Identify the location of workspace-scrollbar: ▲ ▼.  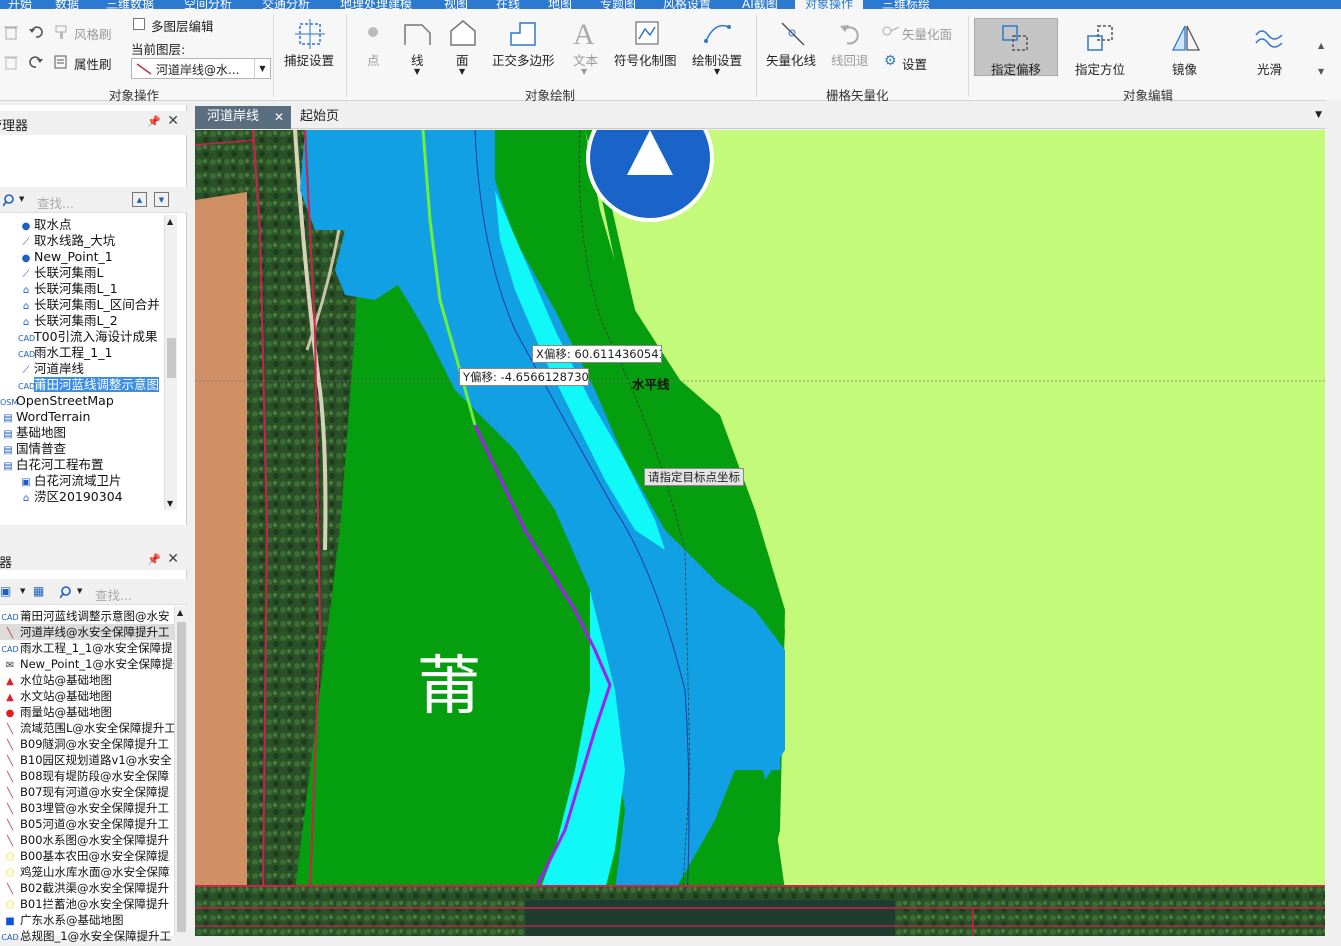
(170, 362).